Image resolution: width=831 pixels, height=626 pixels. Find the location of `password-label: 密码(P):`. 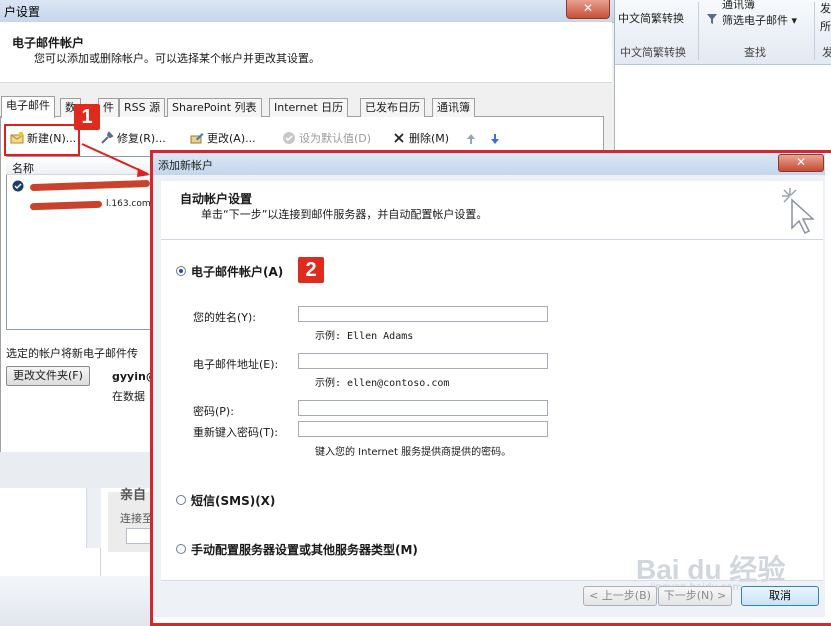

password-label: 密码(P): is located at coordinates (213, 411).